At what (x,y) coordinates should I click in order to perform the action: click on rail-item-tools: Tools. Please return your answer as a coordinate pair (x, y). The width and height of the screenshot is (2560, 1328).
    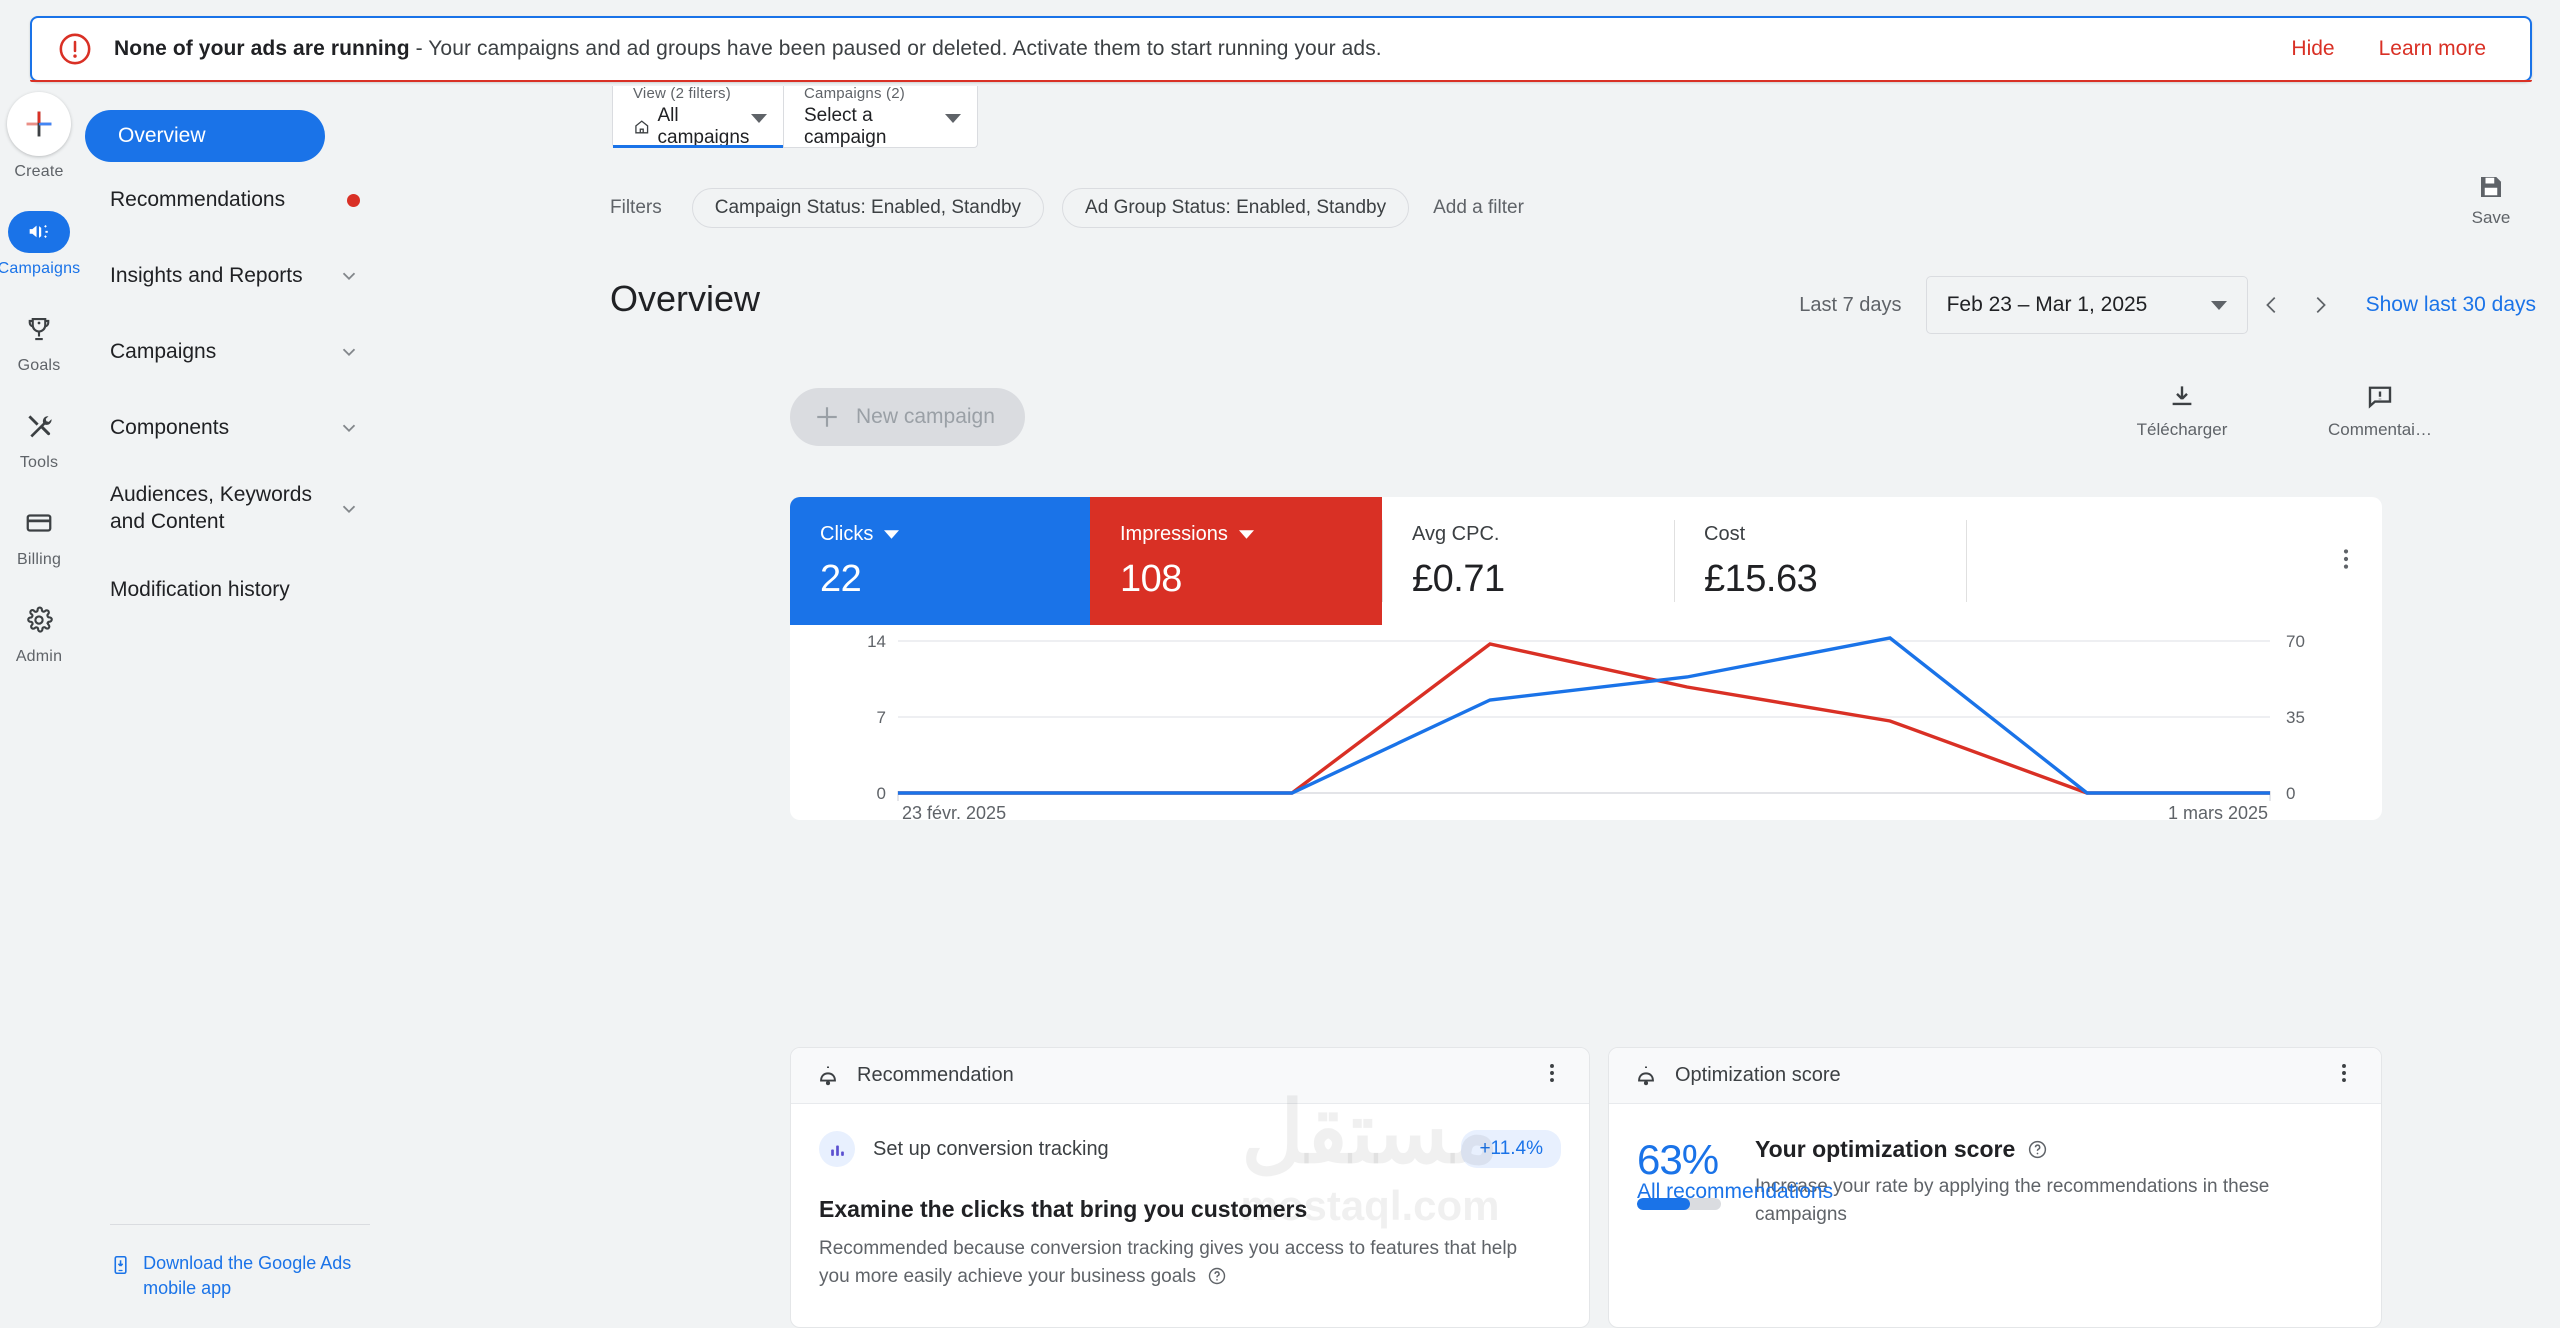
    Looking at the image, I should click on (39, 438).